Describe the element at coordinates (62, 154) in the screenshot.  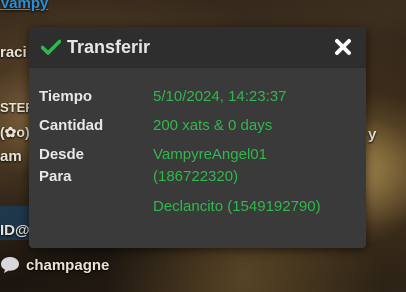
I see `label-desde: Desde` at that location.